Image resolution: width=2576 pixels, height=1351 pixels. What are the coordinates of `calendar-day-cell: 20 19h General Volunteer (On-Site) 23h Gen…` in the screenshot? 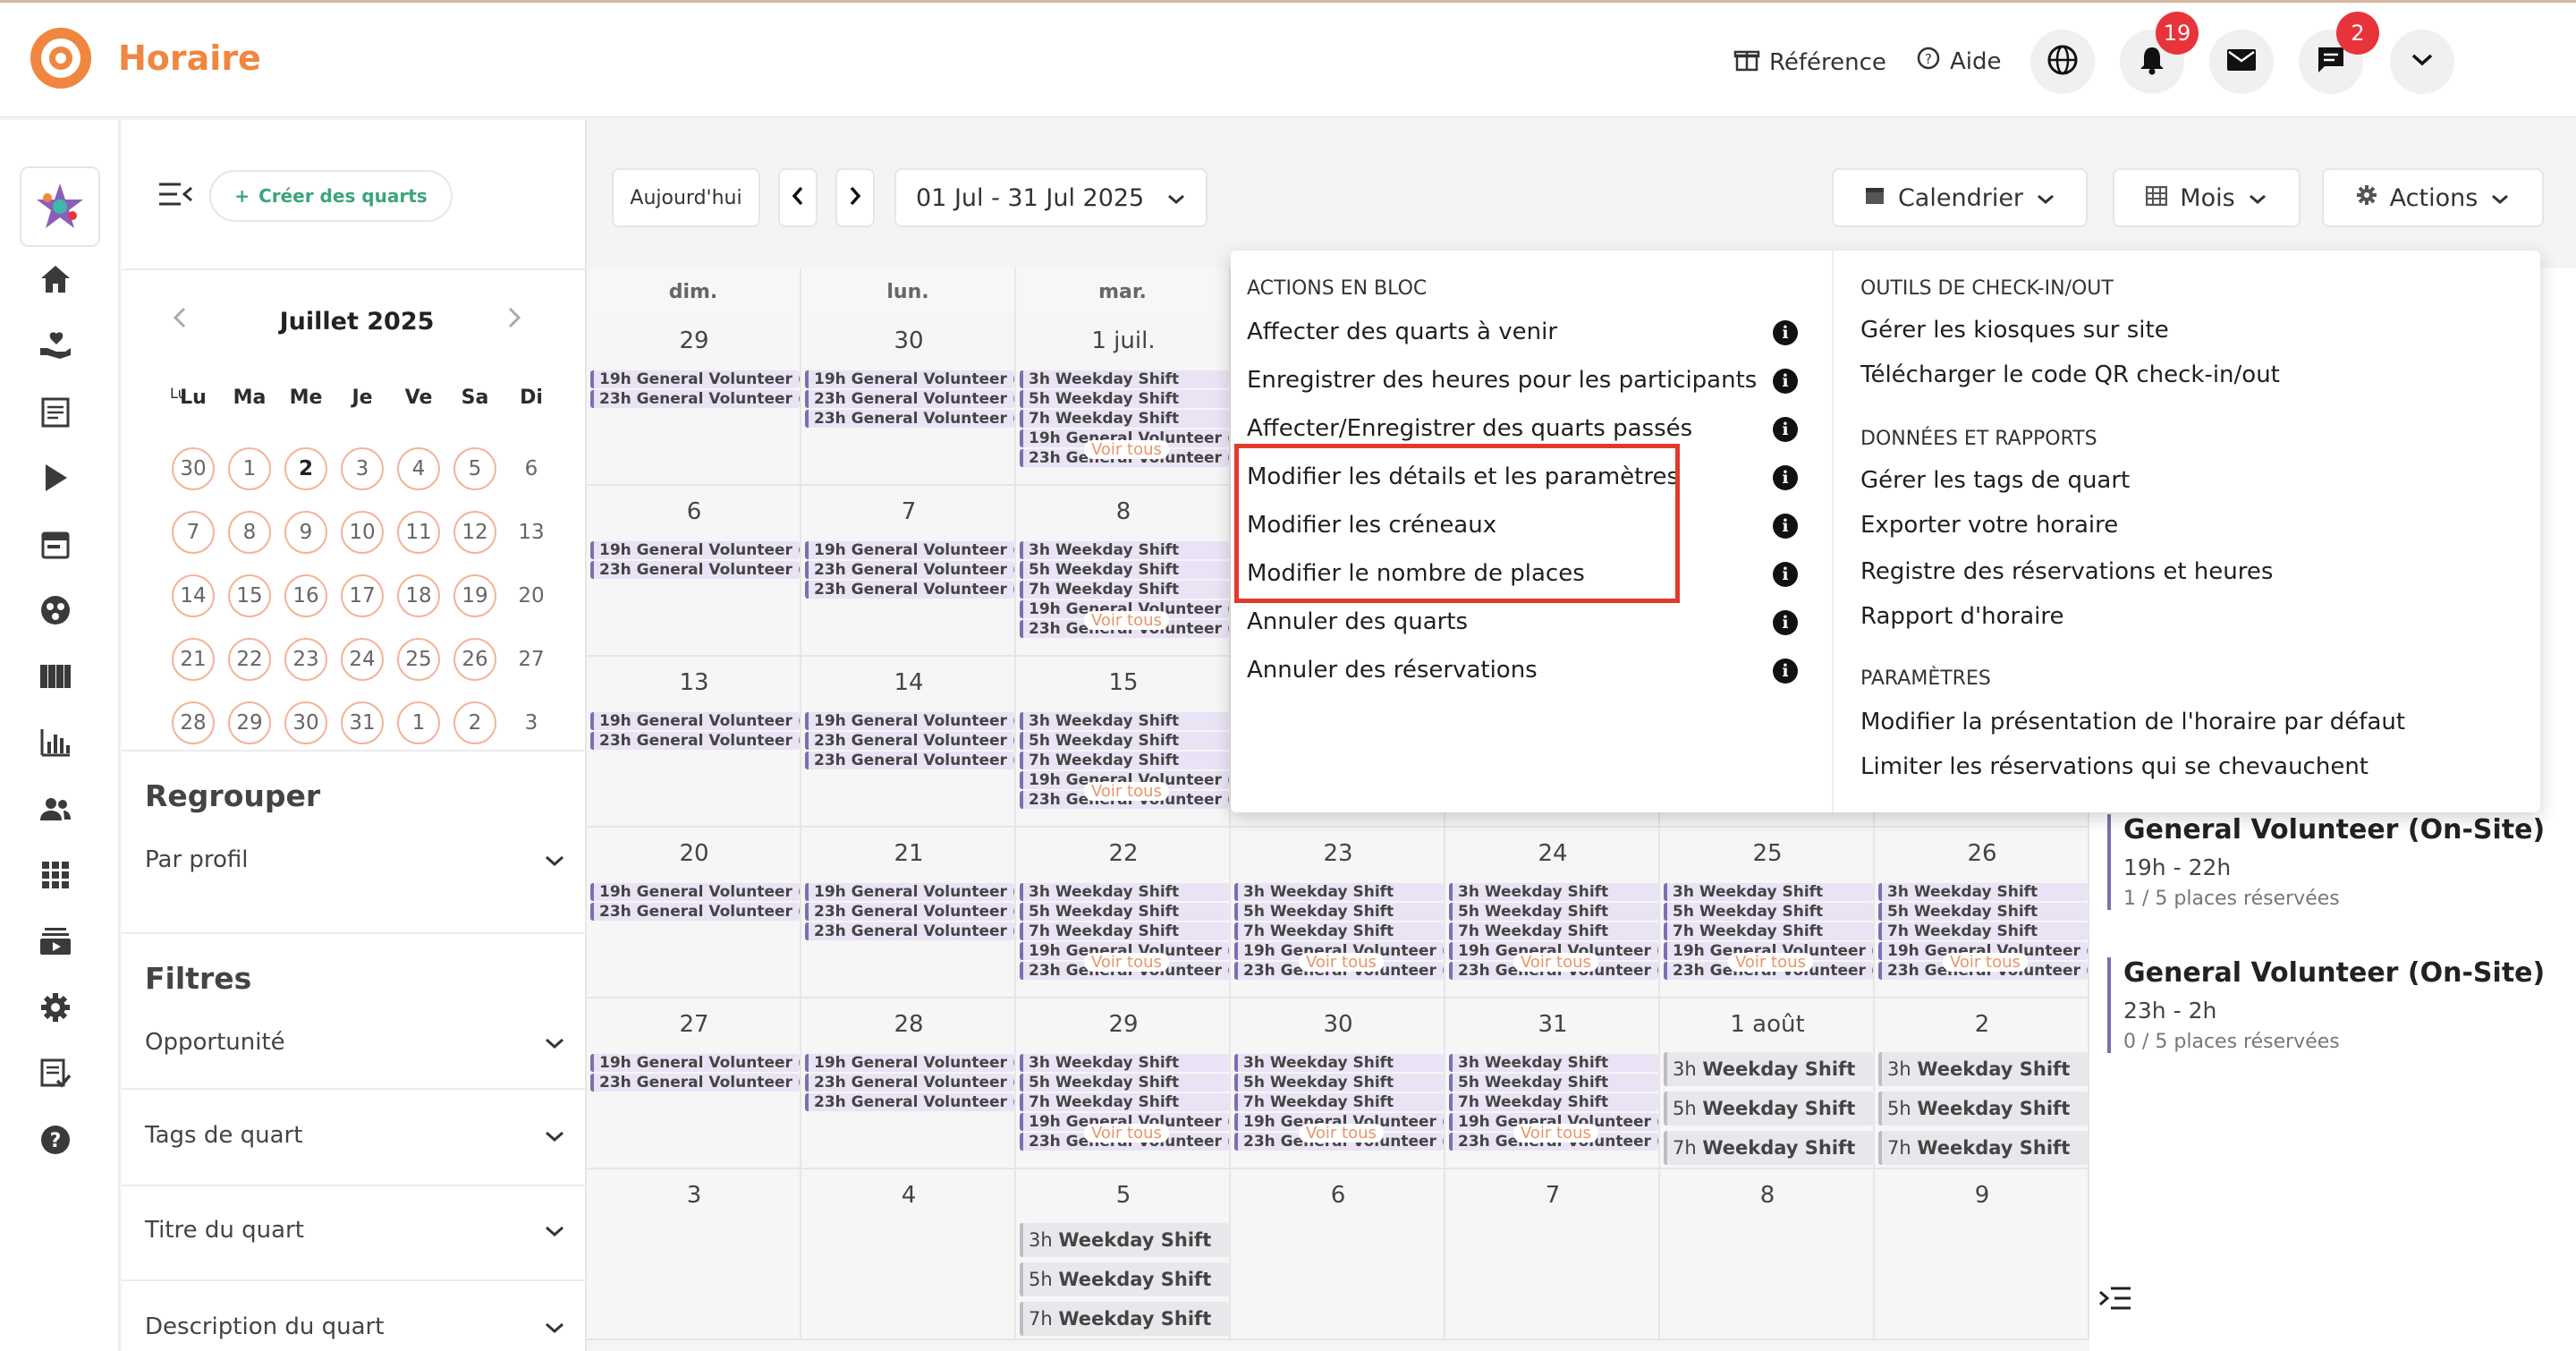 It's located at (694, 913).